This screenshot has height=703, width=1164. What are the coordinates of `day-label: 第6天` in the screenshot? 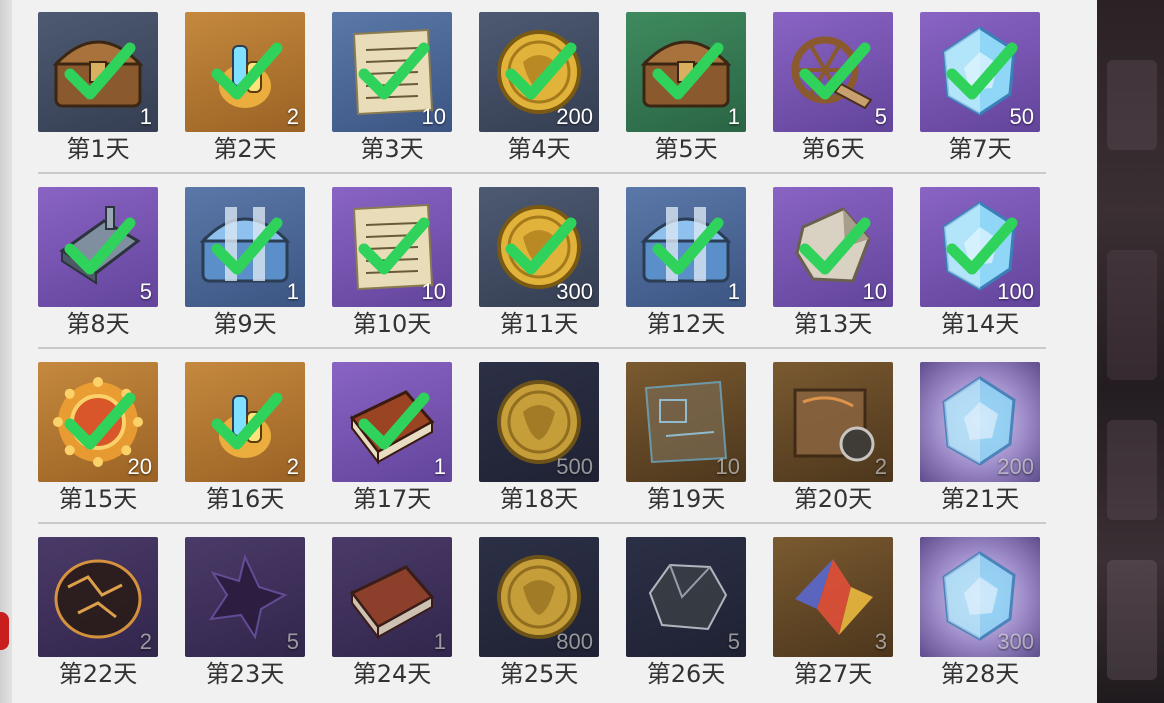 It's located at (833, 149).